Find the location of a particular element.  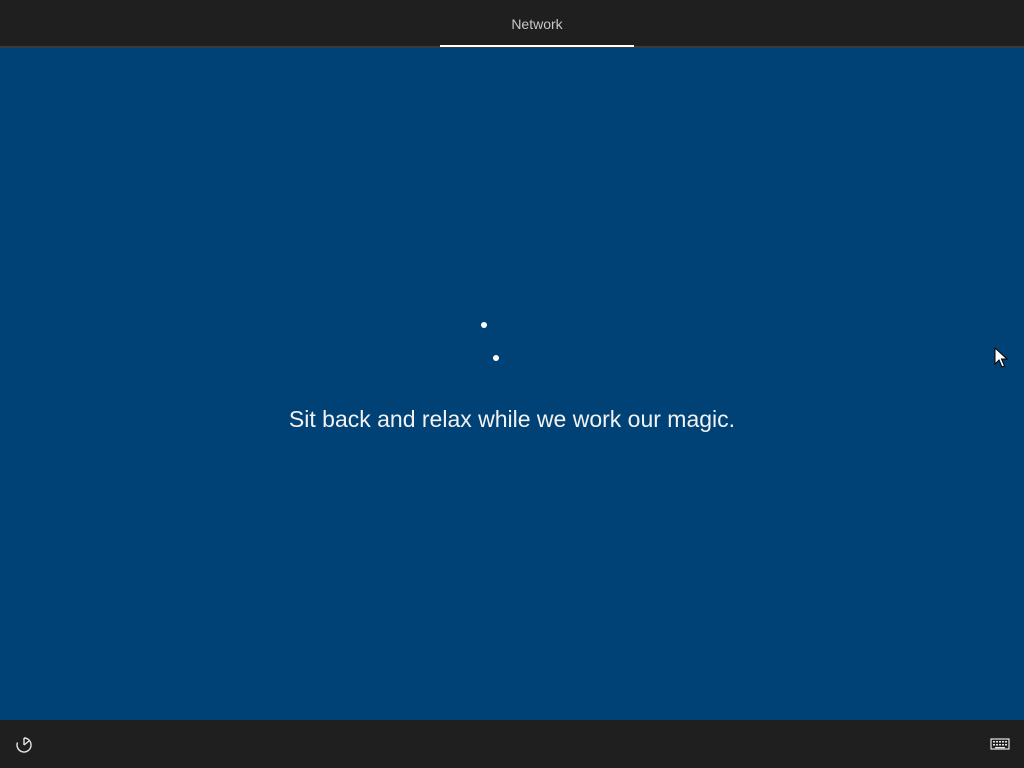

mouse-cursor-icon is located at coordinates (1001, 357).